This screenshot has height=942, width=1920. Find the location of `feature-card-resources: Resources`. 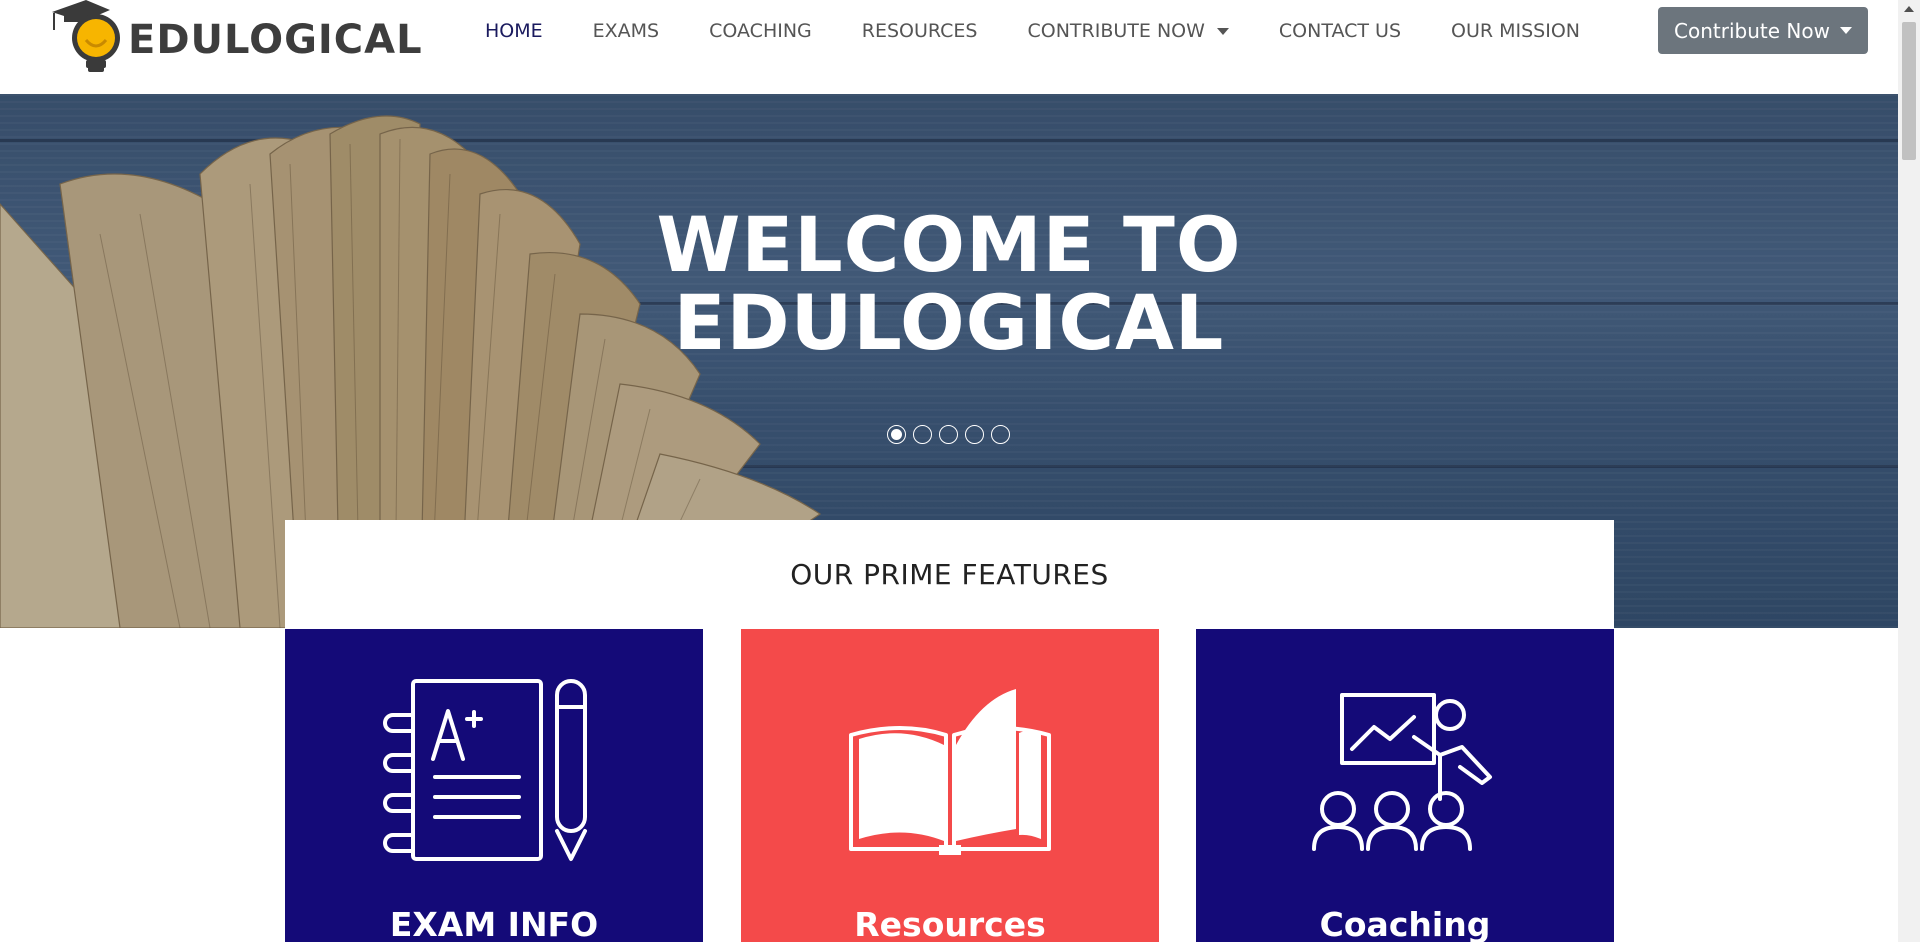

feature-card-resources: Resources is located at coordinates (950, 785).